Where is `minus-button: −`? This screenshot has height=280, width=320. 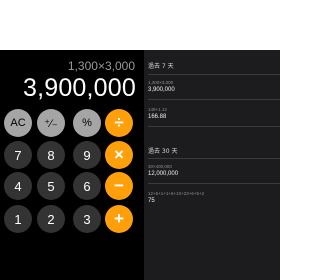 minus-button: − is located at coordinates (119, 186).